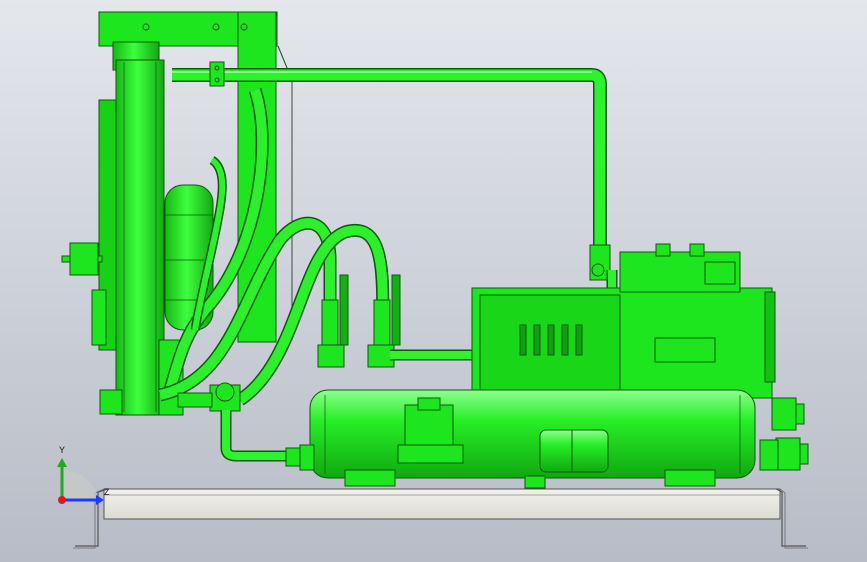  What do you see at coordinates (440, 518) in the screenshot?
I see `base-frame` at bounding box center [440, 518].